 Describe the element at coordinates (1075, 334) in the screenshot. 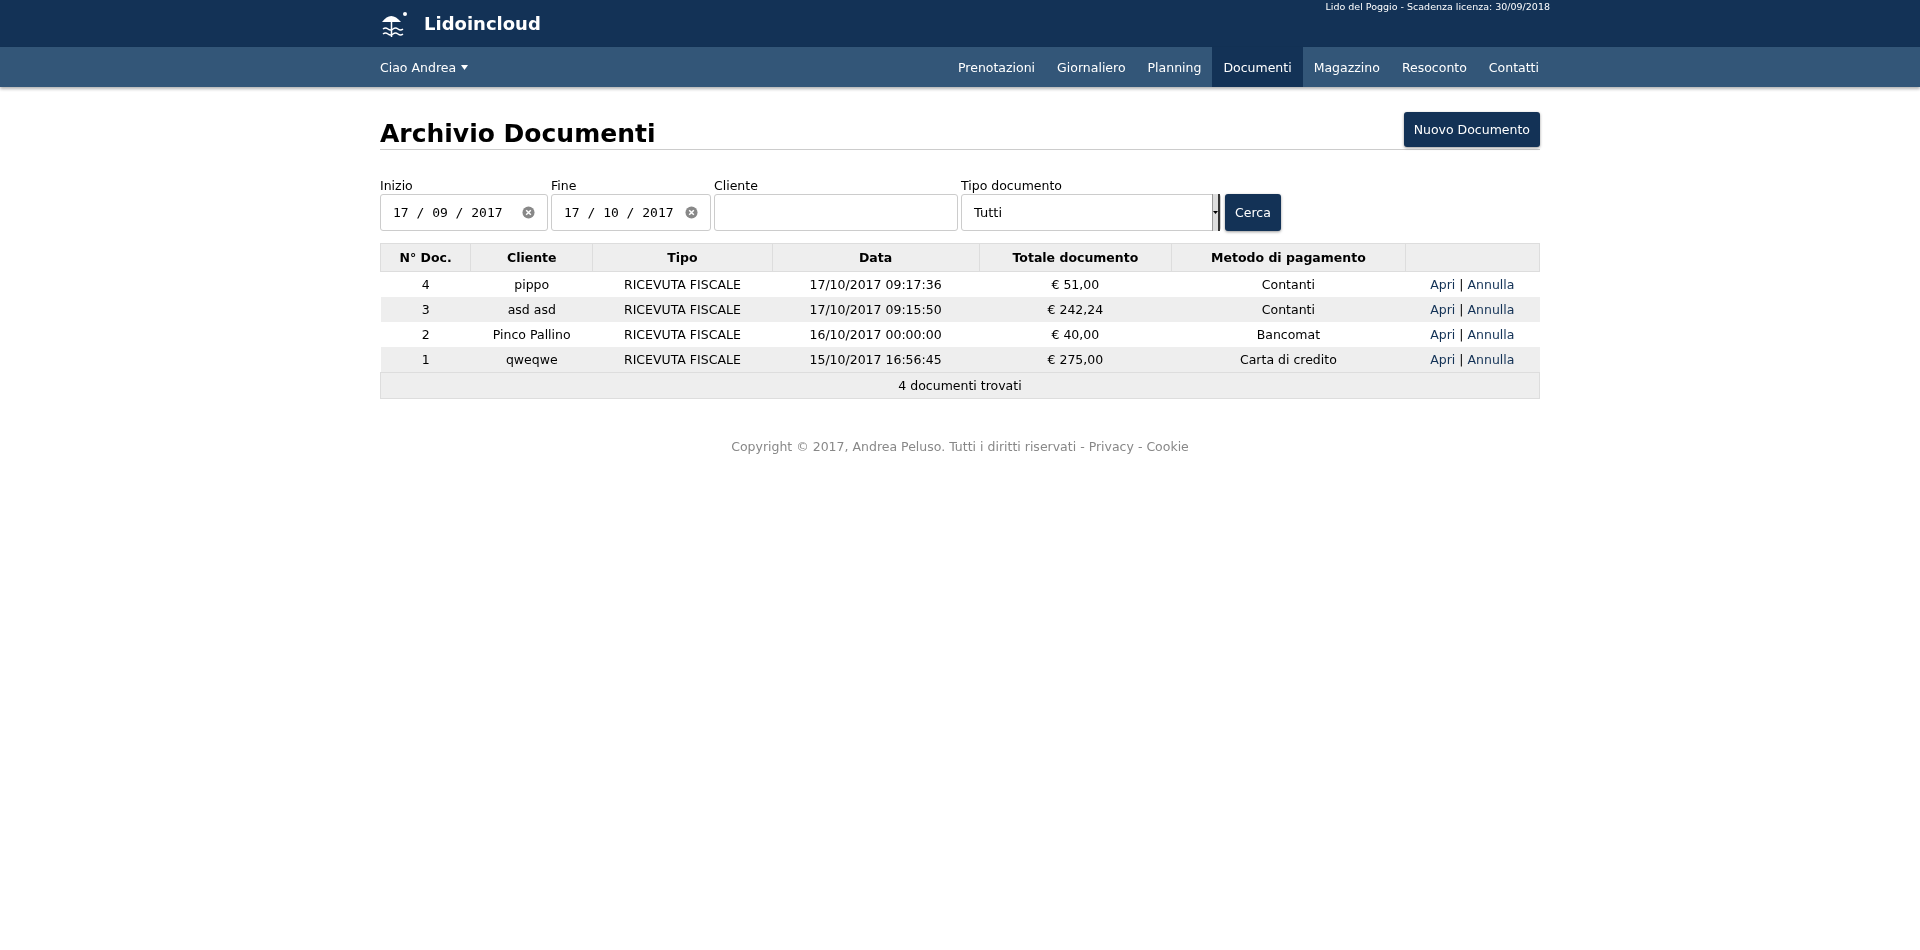

I see `table-cell: € 40,00` at that location.